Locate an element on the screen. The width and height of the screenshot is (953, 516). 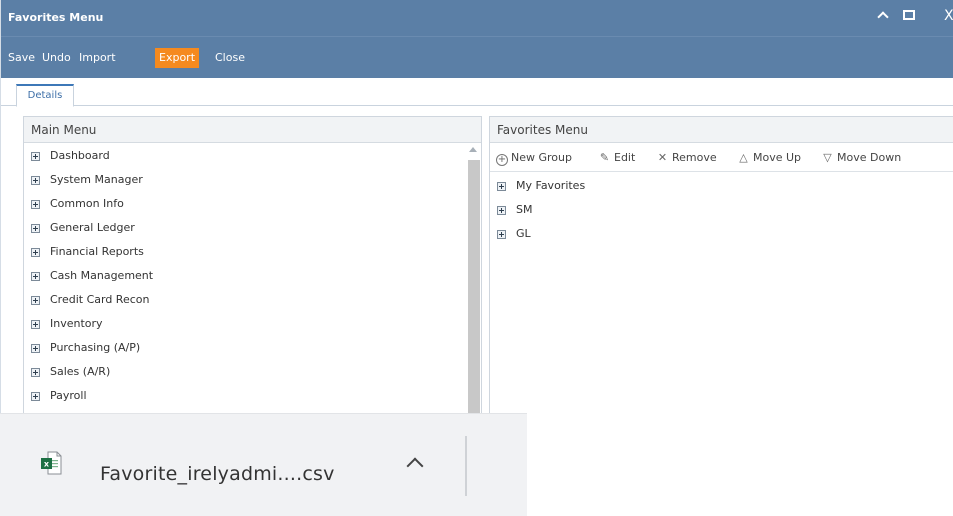
tree-item-label: Cash Management is located at coordinates (102, 275).